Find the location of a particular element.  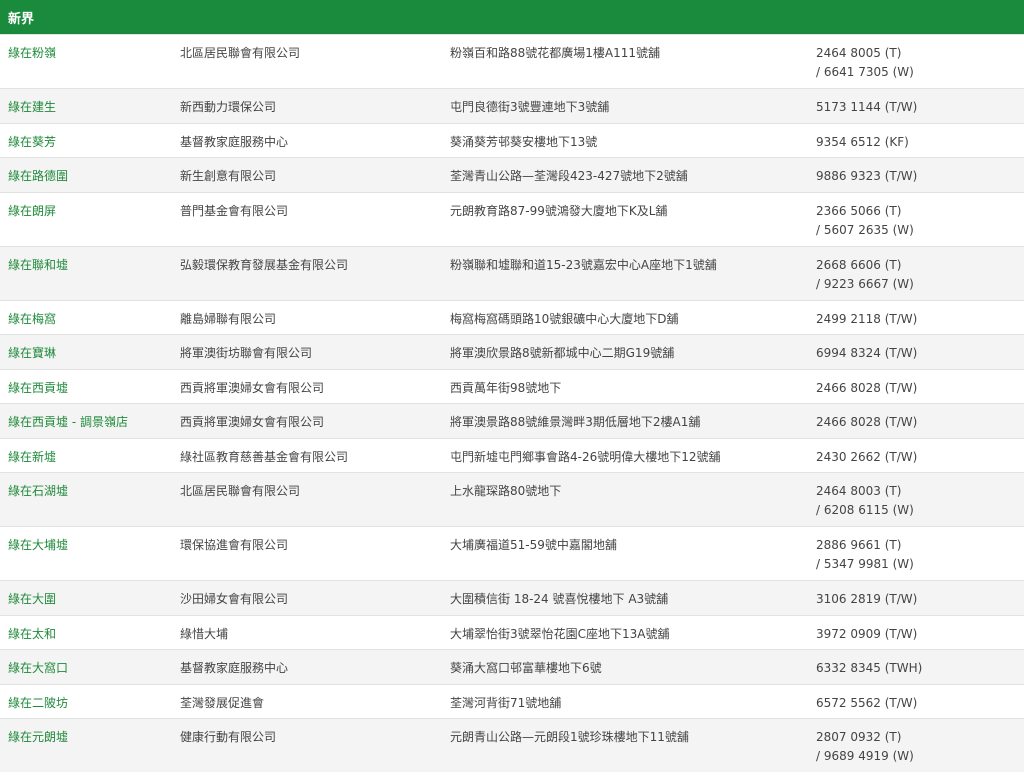

store-name-link: 綠在元朗墟 is located at coordinates (86, 745).